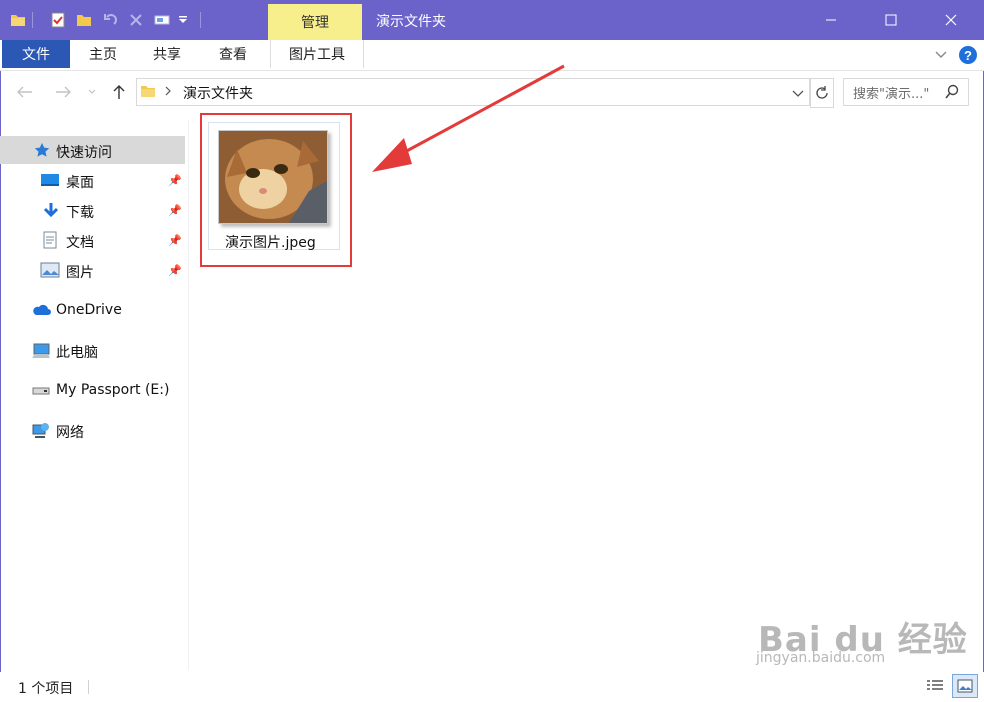  Describe the element at coordinates (119, 92) in the screenshot. I see `up-button` at that location.